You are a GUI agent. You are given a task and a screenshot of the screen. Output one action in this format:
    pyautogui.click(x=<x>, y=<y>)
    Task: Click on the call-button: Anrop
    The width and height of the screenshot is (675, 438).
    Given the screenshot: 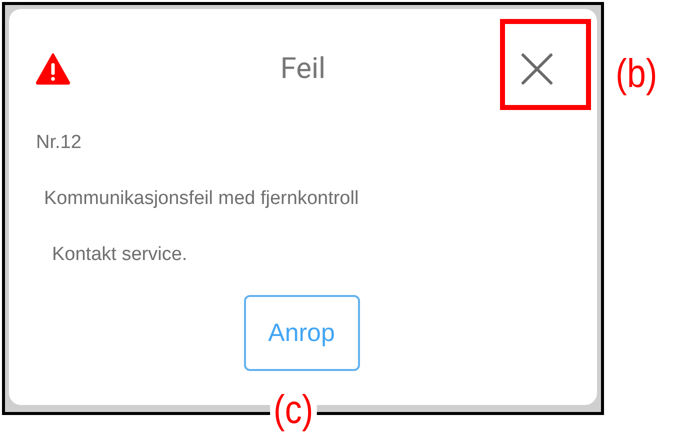 What is the action you would take?
    pyautogui.click(x=302, y=333)
    